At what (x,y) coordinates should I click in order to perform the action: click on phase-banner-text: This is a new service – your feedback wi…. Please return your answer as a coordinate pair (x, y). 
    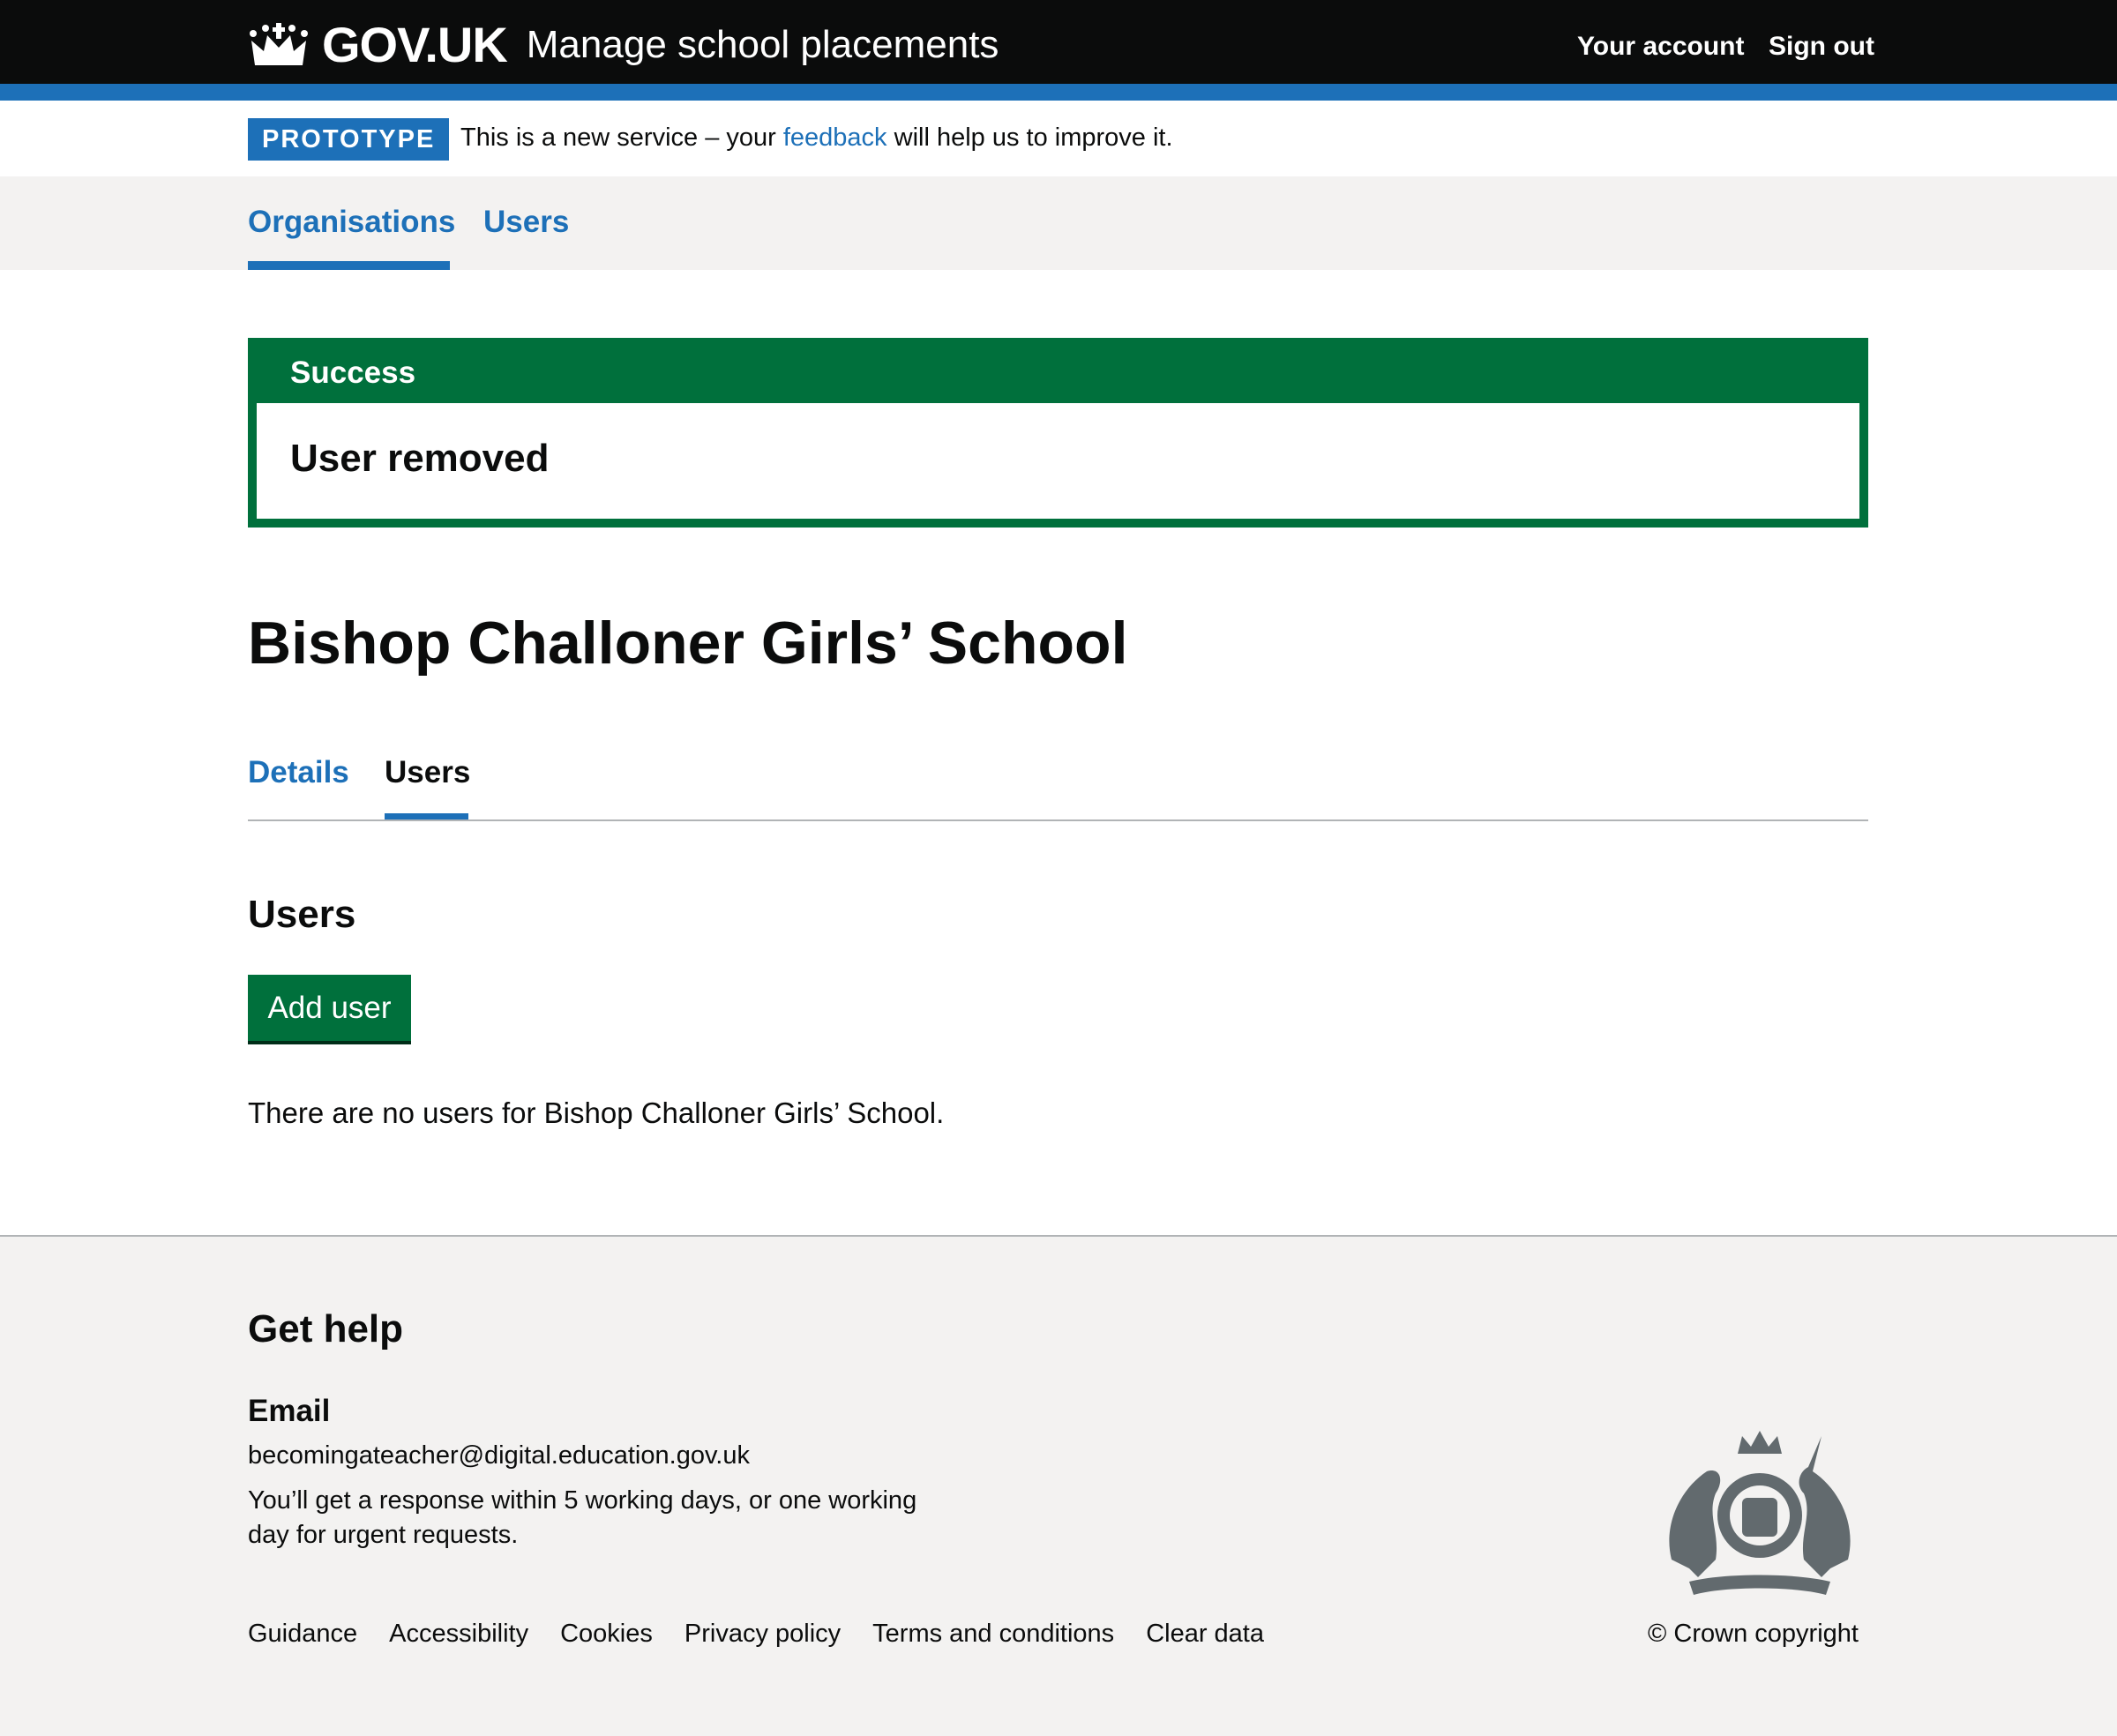
    Looking at the image, I should click on (816, 138).